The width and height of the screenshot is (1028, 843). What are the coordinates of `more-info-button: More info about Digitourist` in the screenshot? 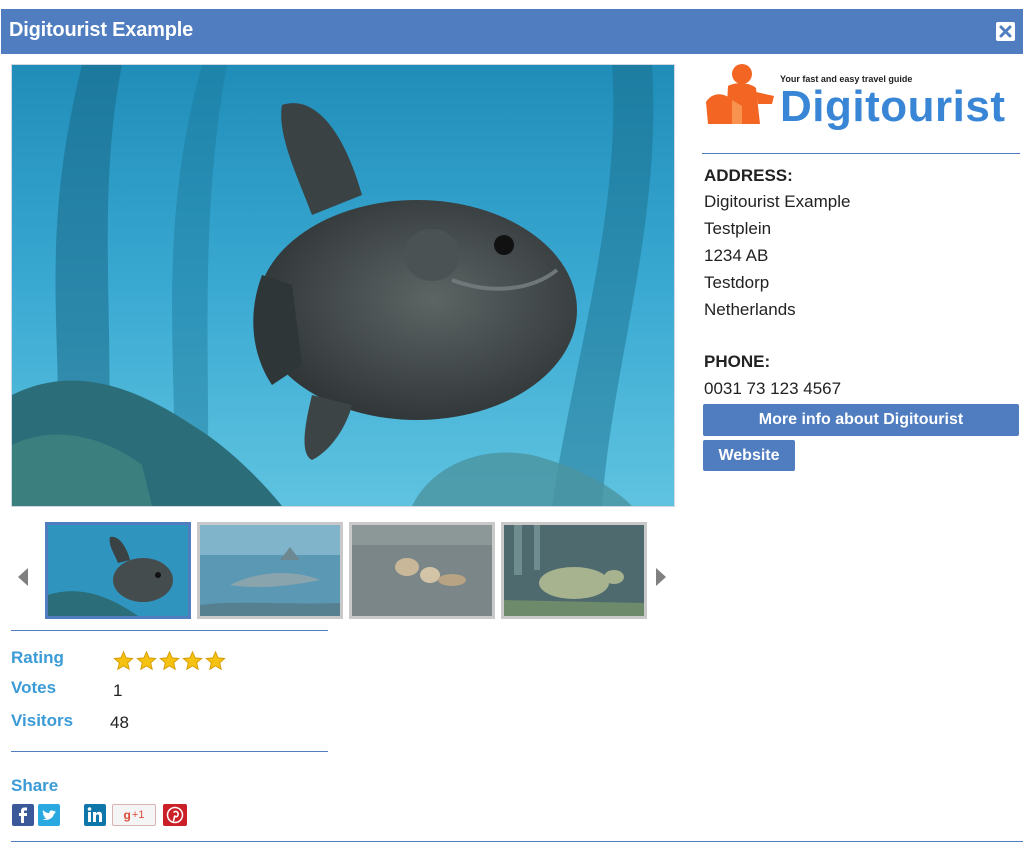 It's located at (861, 420).